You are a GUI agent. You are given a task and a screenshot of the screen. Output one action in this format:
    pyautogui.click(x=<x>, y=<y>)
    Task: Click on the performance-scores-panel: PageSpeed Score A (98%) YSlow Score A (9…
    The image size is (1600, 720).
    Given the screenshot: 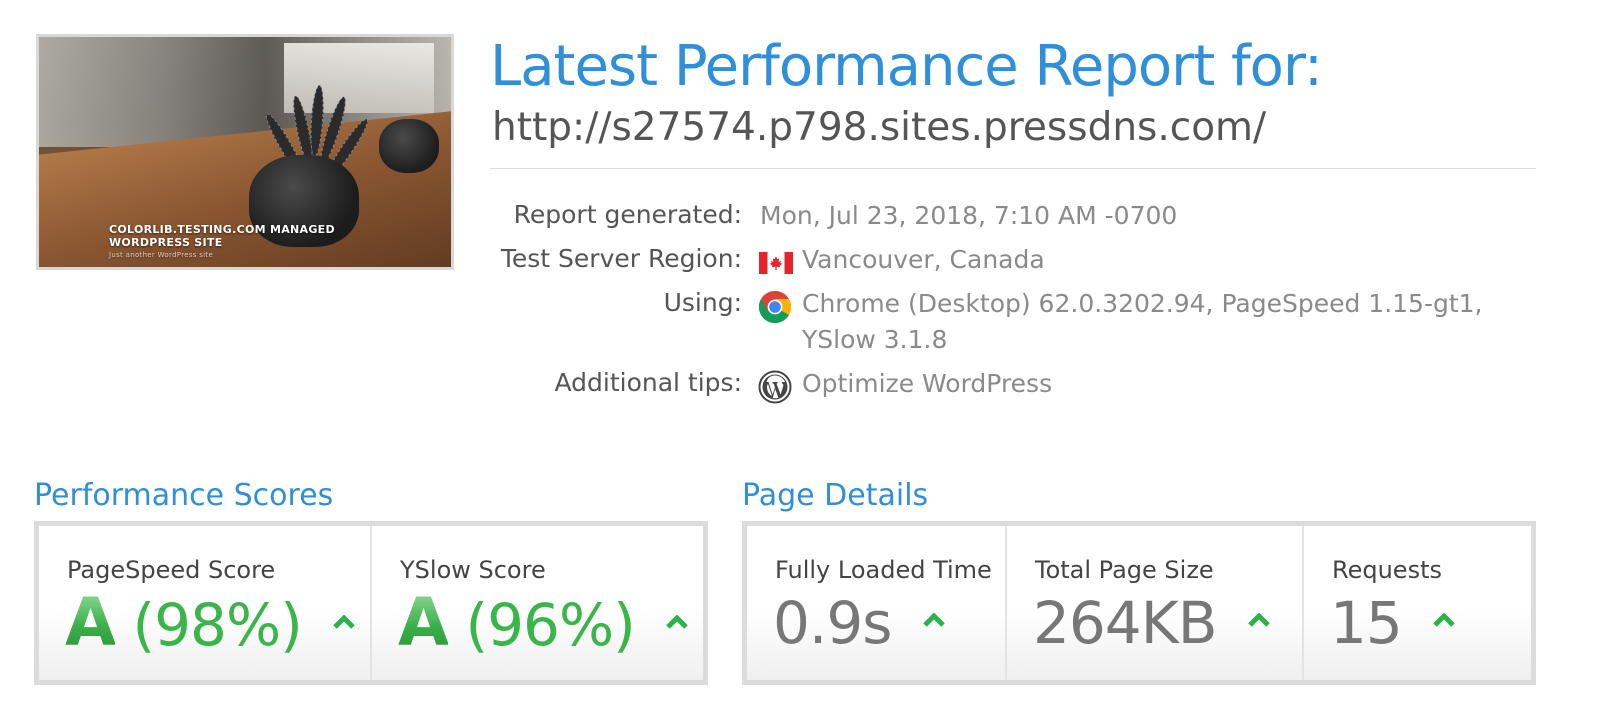 What is the action you would take?
    pyautogui.click(x=371, y=603)
    